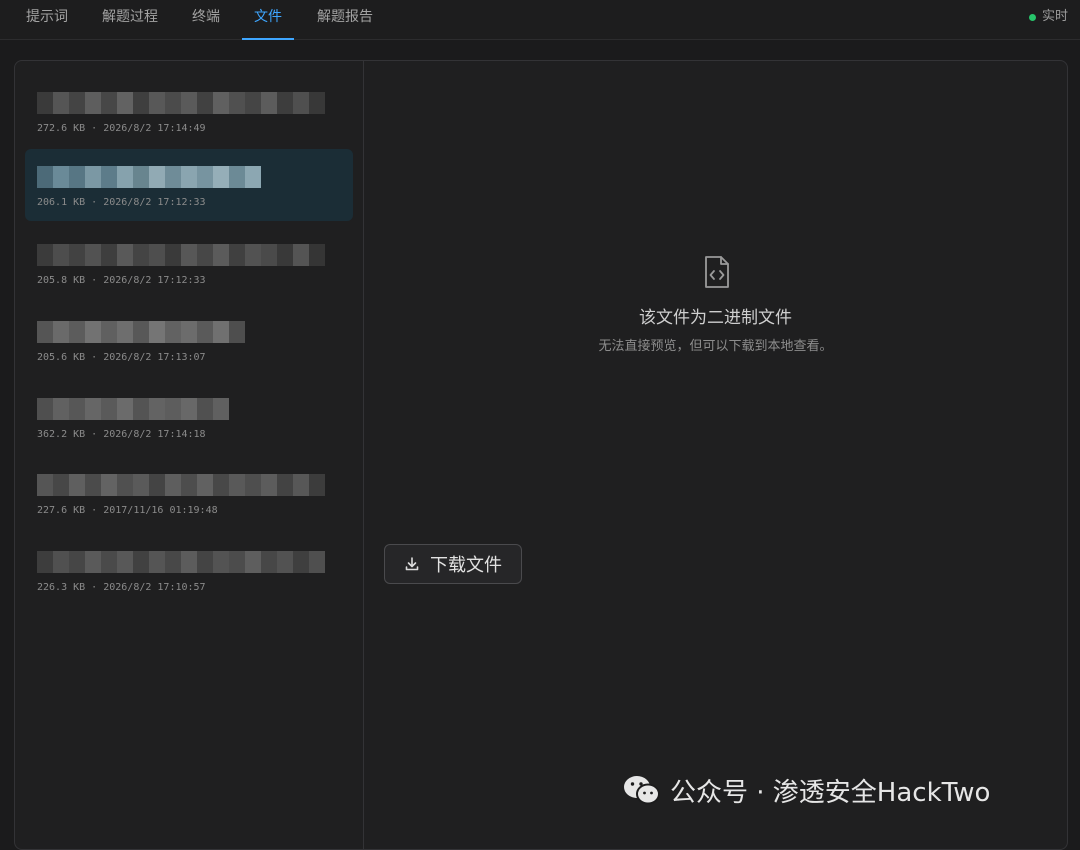  What do you see at coordinates (1032, 17) in the screenshot?
I see `status-dot-icon` at bounding box center [1032, 17].